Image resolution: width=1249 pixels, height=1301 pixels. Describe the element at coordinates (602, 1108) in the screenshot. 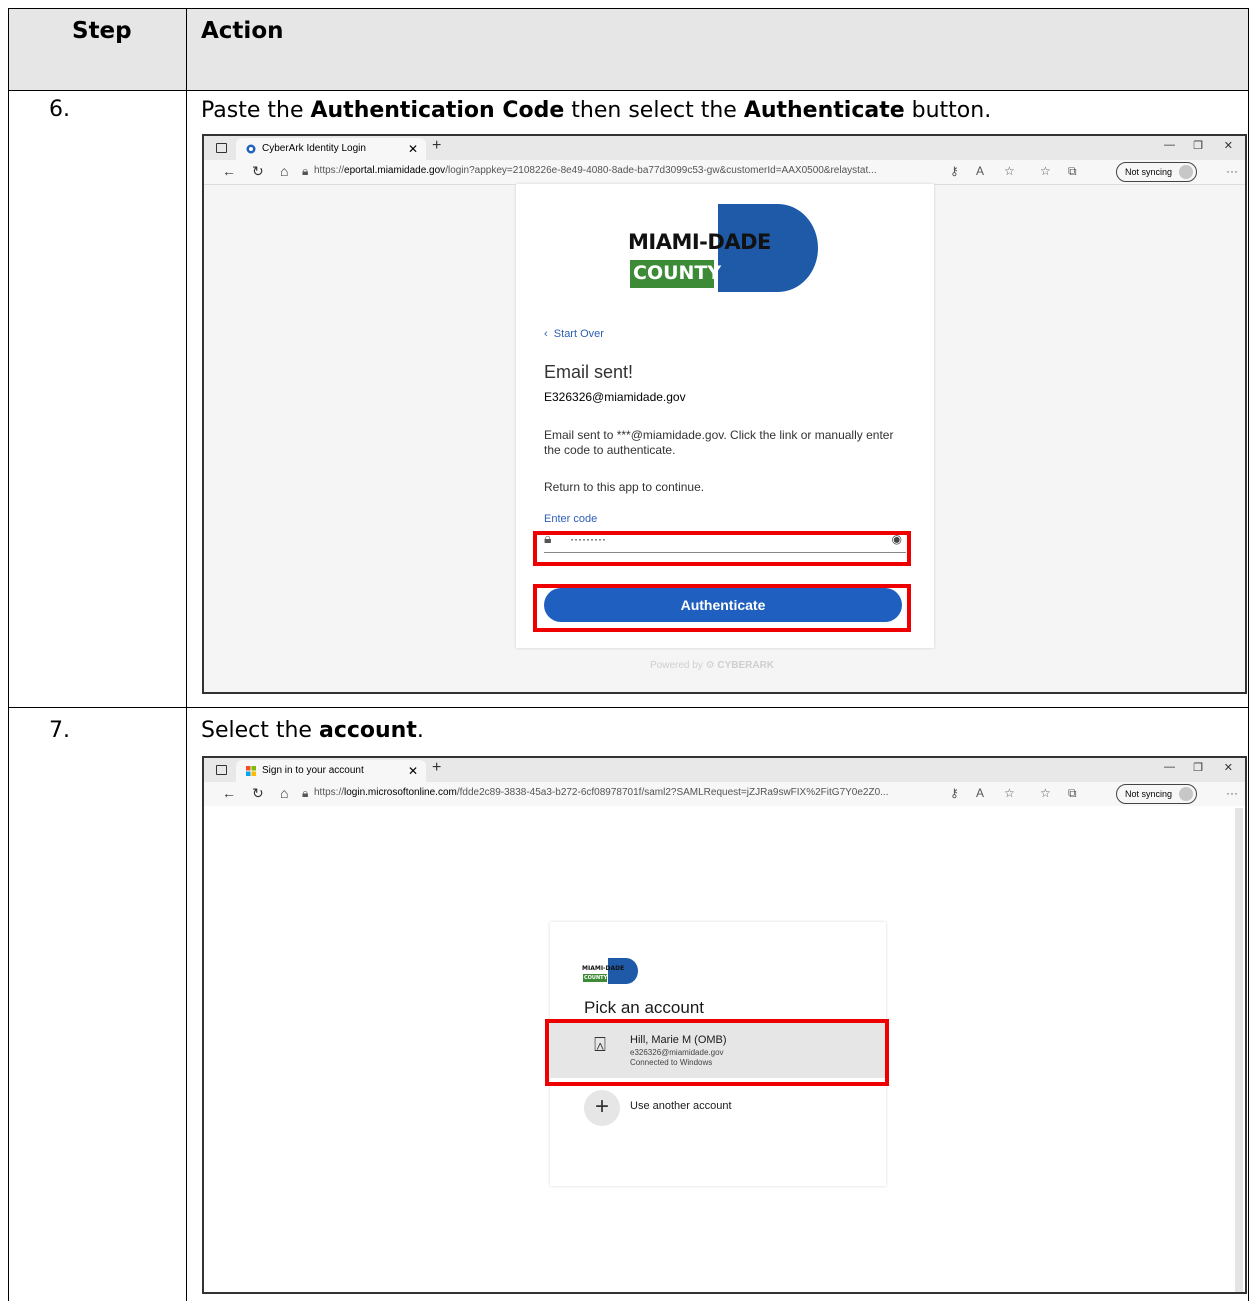

I see `add-account-icon: +` at that location.